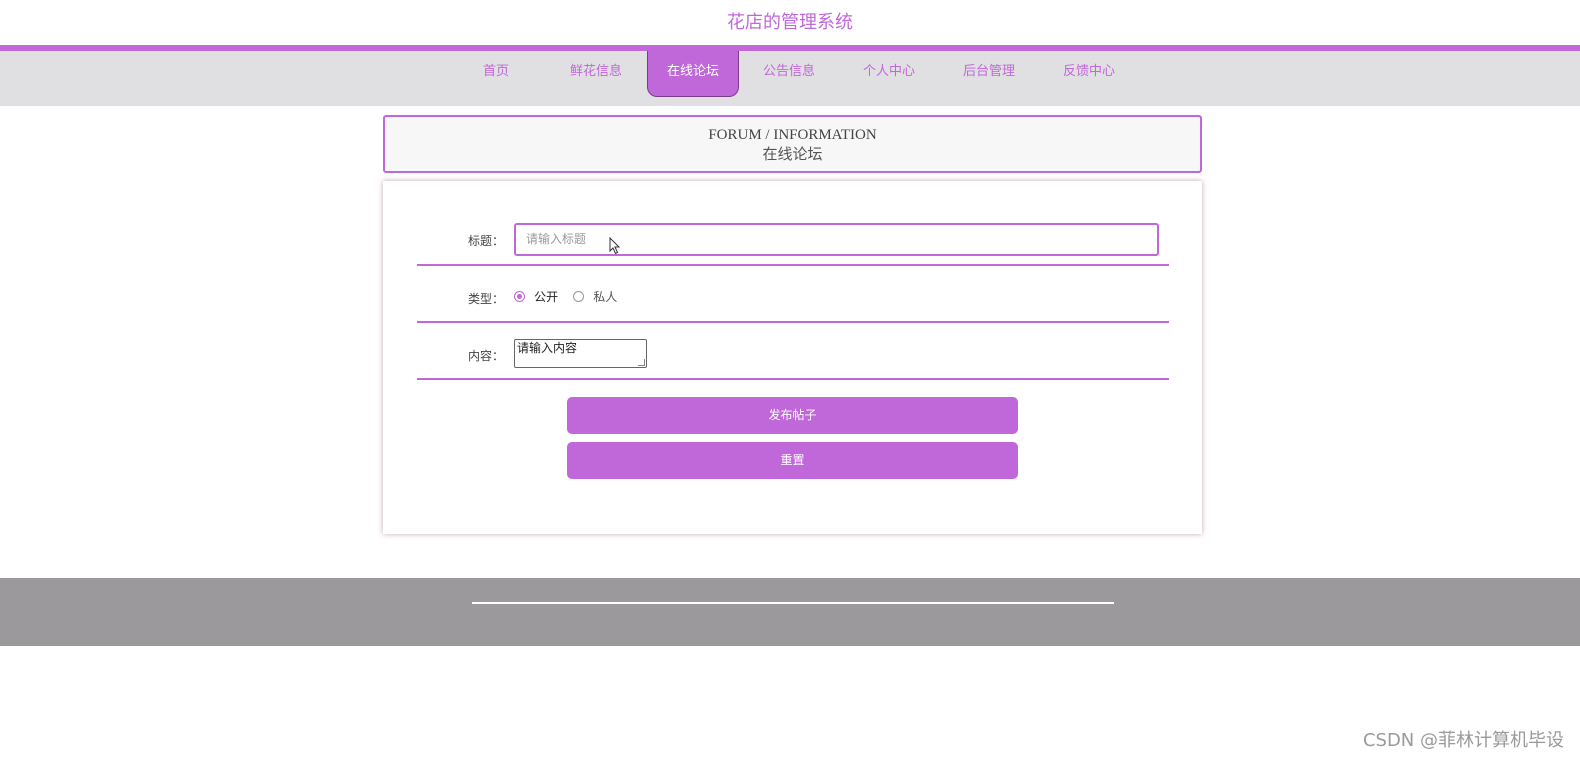 This screenshot has height=764, width=1580. Describe the element at coordinates (792, 135) in the screenshot. I see `page-title-en: FORUM / INFORMATION` at that location.